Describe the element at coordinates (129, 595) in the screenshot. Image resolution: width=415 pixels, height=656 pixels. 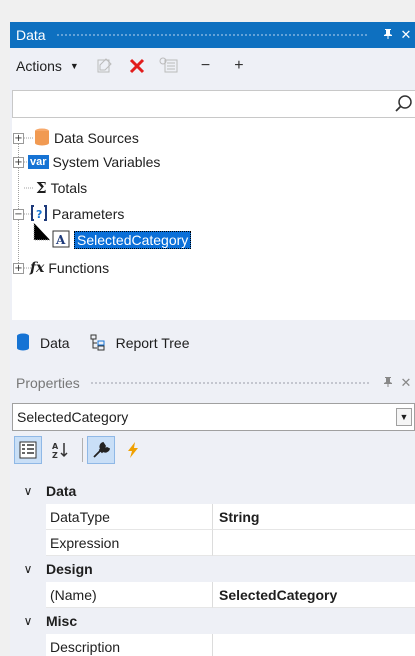
I see `property-name: (Name)` at that location.